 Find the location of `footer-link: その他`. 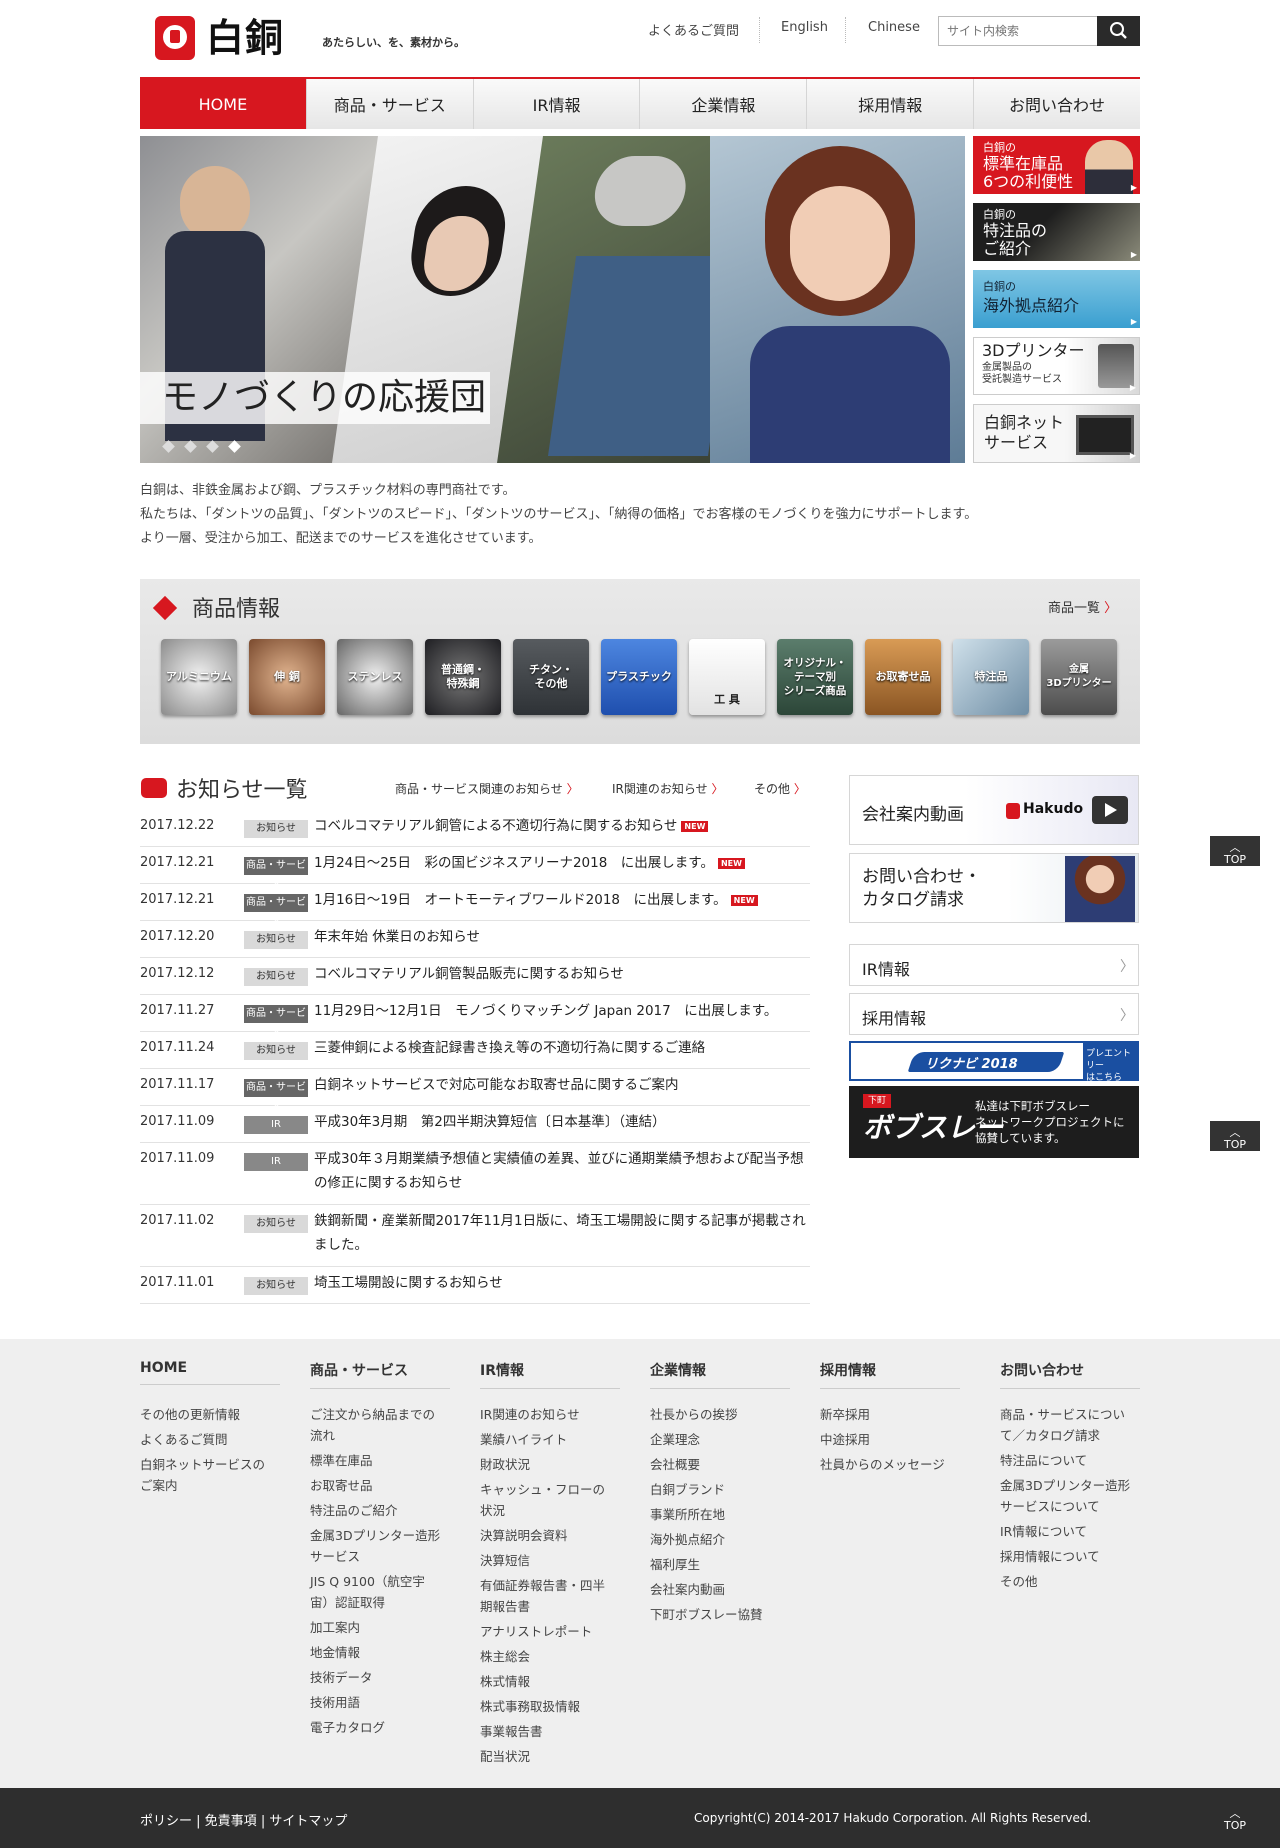

footer-link: その他 is located at coordinates (1070, 1581).